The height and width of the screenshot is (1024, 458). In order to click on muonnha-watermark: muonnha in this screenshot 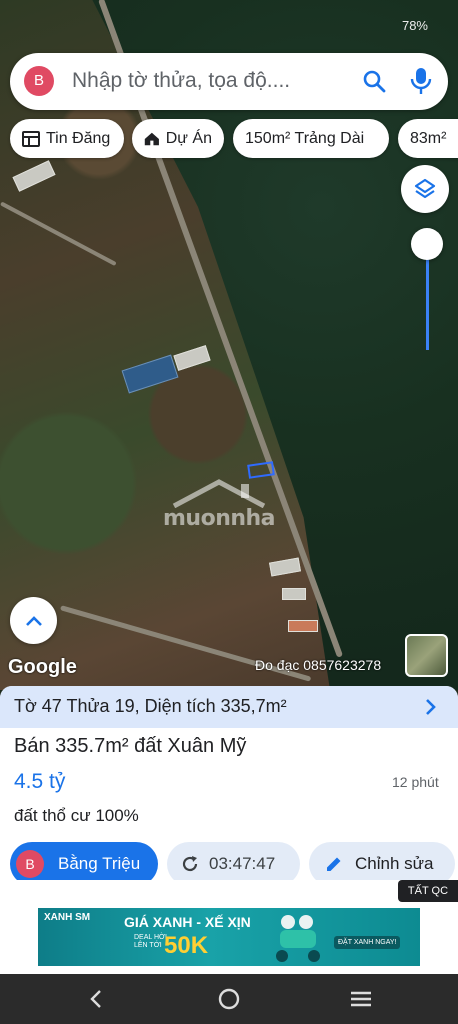, I will do `click(233, 504)`.